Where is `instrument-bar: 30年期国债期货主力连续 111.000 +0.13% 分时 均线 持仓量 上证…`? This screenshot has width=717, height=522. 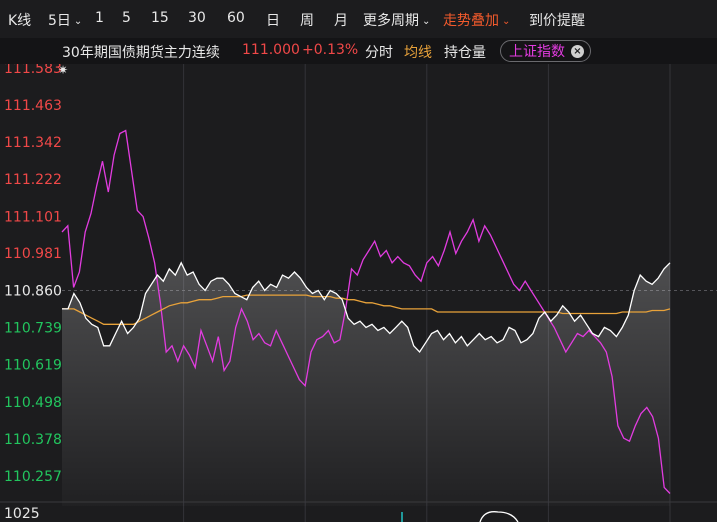 instrument-bar: 30年期国债期货主力连续 111.000 +0.13% 分时 均线 持仓量 上证… is located at coordinates (358, 51).